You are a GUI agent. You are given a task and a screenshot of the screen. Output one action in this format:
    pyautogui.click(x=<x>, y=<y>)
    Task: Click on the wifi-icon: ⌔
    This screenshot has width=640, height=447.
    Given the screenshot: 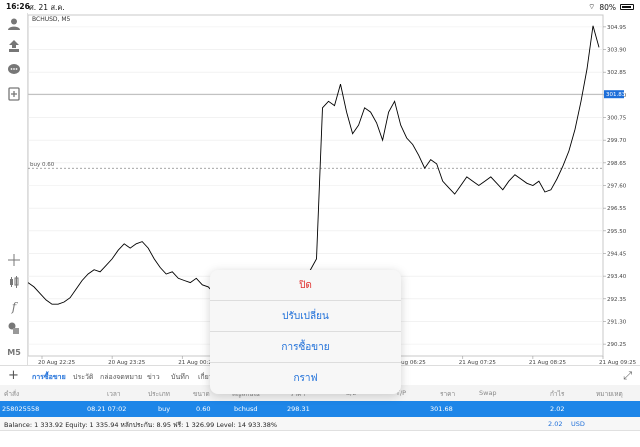 What is the action you would take?
    pyautogui.click(x=592, y=6)
    